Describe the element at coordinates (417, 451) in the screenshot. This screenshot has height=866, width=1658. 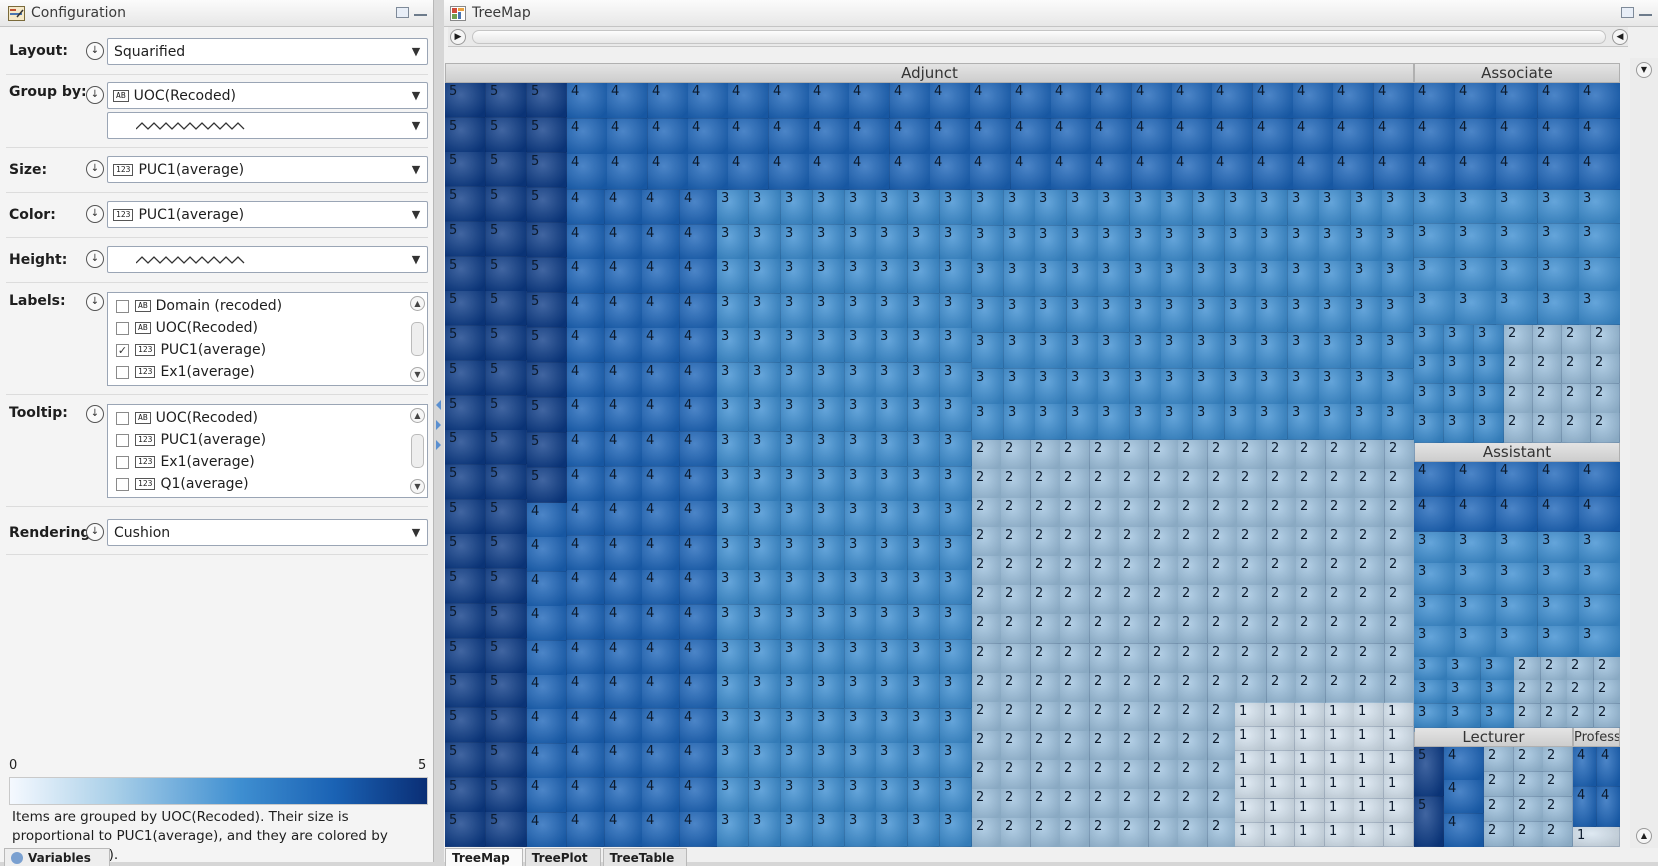
I see `scroll-thumb` at that location.